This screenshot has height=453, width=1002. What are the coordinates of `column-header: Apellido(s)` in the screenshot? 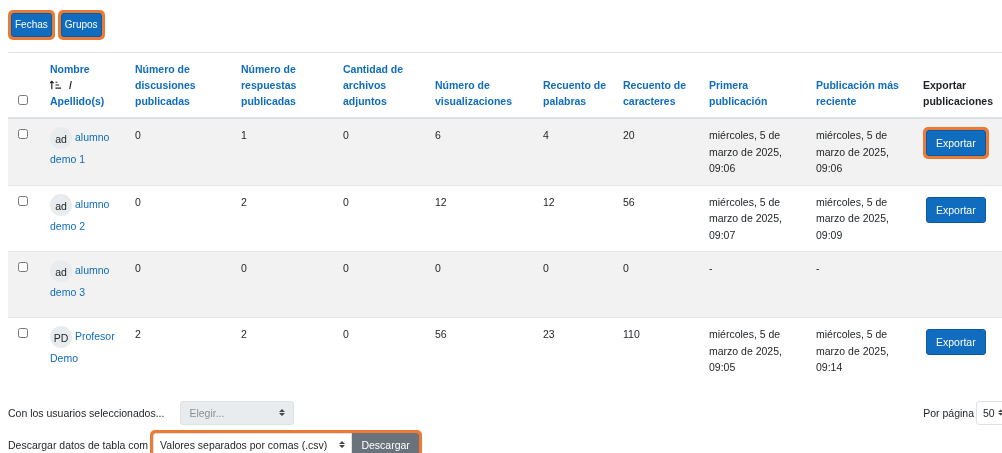 It's located at (84, 101).